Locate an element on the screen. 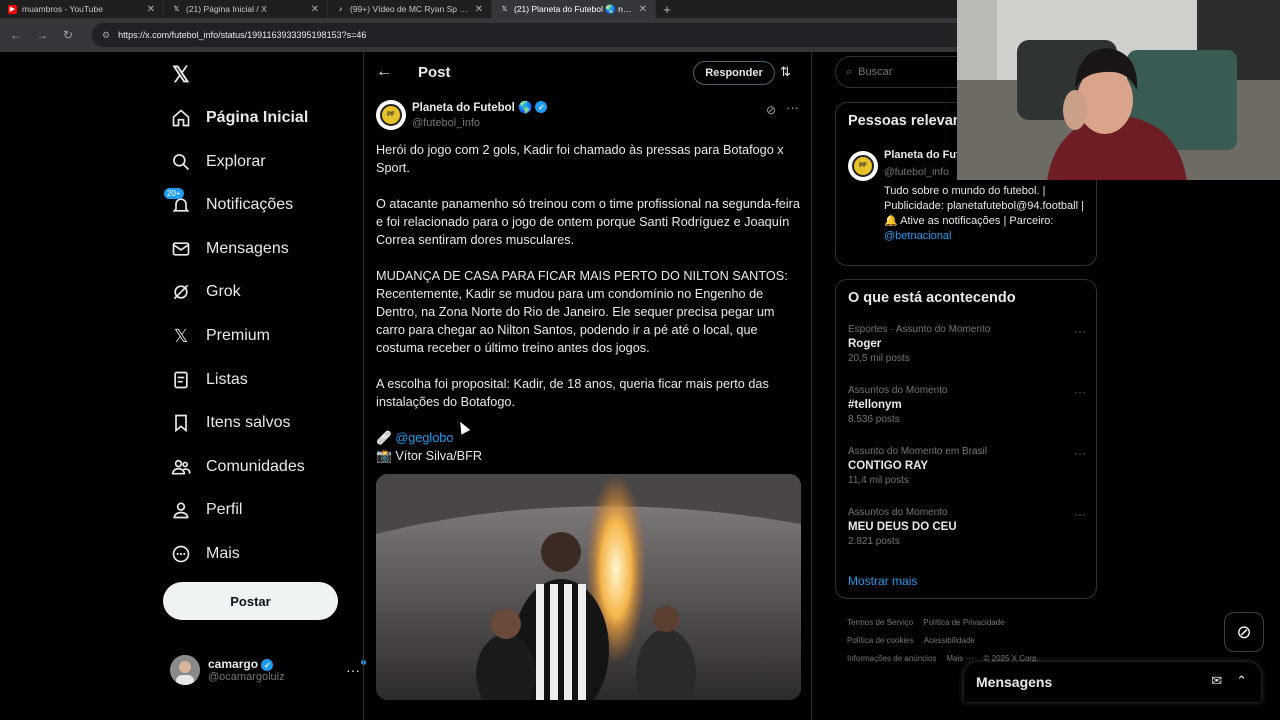 The width and height of the screenshot is (1280, 720). account-handle: @ocamargoluiz is located at coordinates (246, 677).